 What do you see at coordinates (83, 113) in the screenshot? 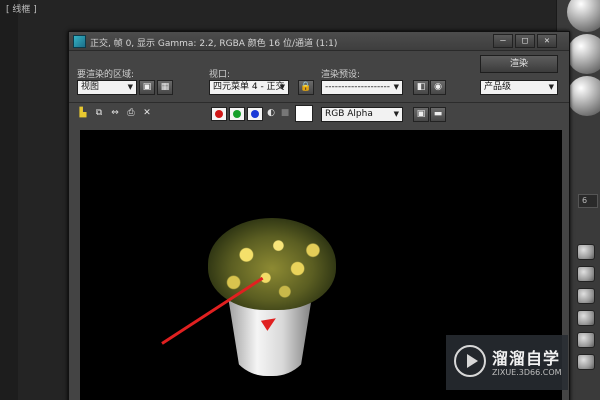
I see `save-icon: ▙` at bounding box center [83, 113].